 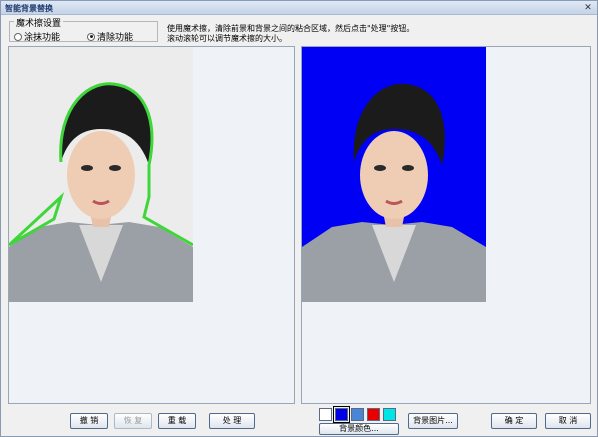 I want to click on swatch-cyan, so click(x=389, y=414).